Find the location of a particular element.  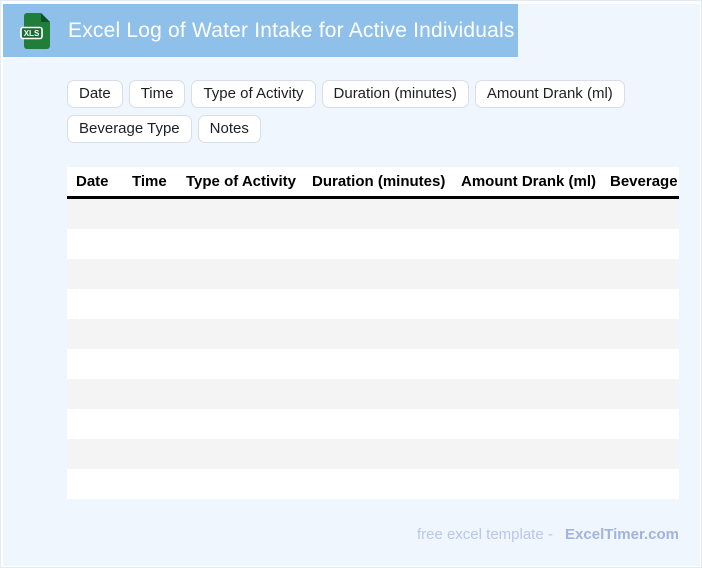

footer-site-link: ExcelTimer.com is located at coordinates (622, 534).